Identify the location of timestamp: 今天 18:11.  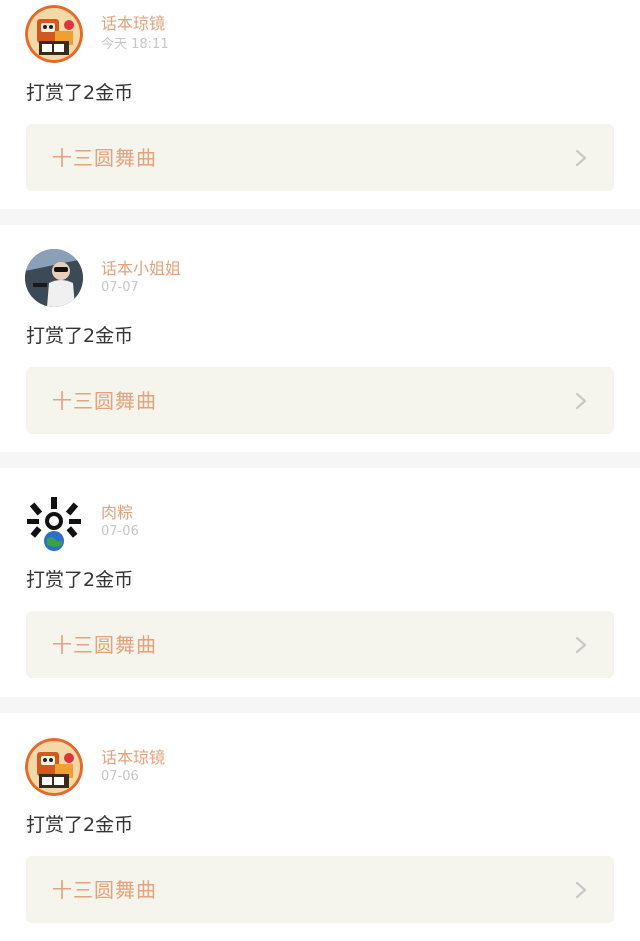
(135, 44).